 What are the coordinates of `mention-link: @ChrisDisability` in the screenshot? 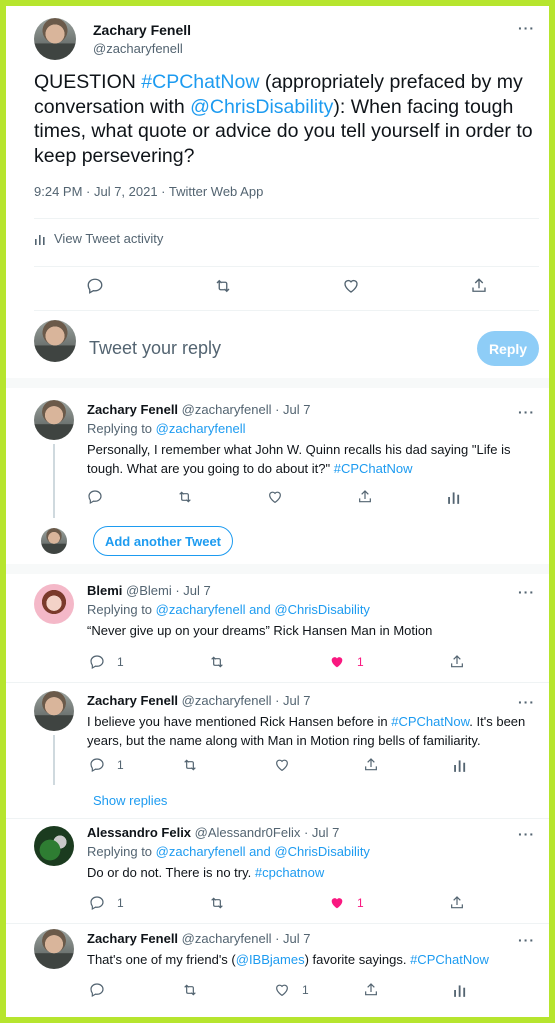 It's located at (261, 107).